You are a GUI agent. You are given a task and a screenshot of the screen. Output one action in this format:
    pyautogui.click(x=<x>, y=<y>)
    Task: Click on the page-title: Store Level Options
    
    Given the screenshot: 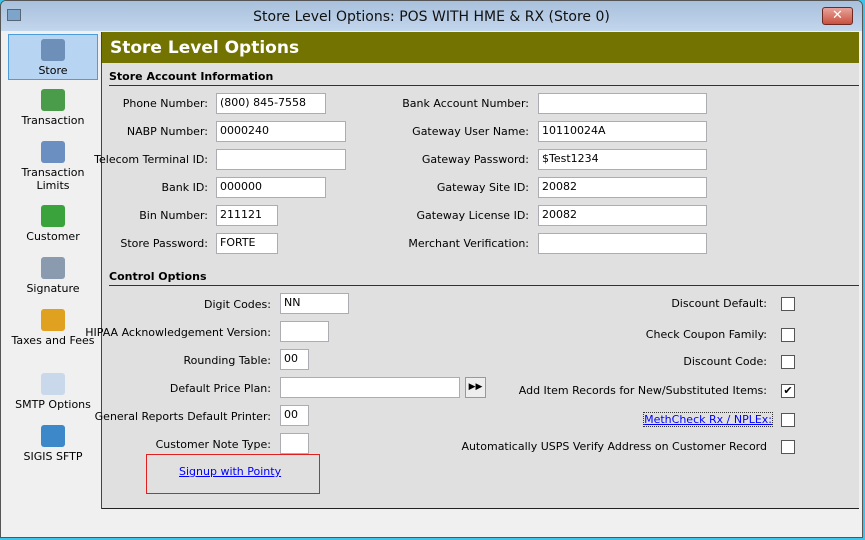 What is the action you would take?
    pyautogui.click(x=480, y=47)
    